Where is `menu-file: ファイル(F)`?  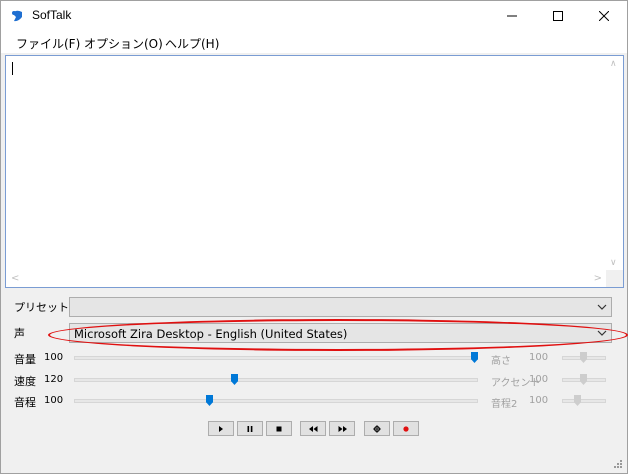
menu-file: ファイル(F) is located at coordinates (48, 43).